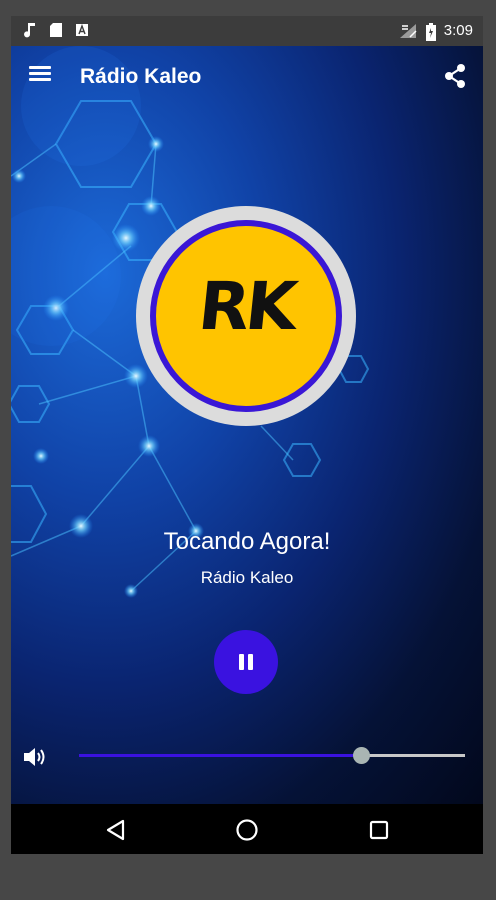 The image size is (496, 900). Describe the element at coordinates (379, 830) in the screenshot. I see `recents-square-icon` at that location.